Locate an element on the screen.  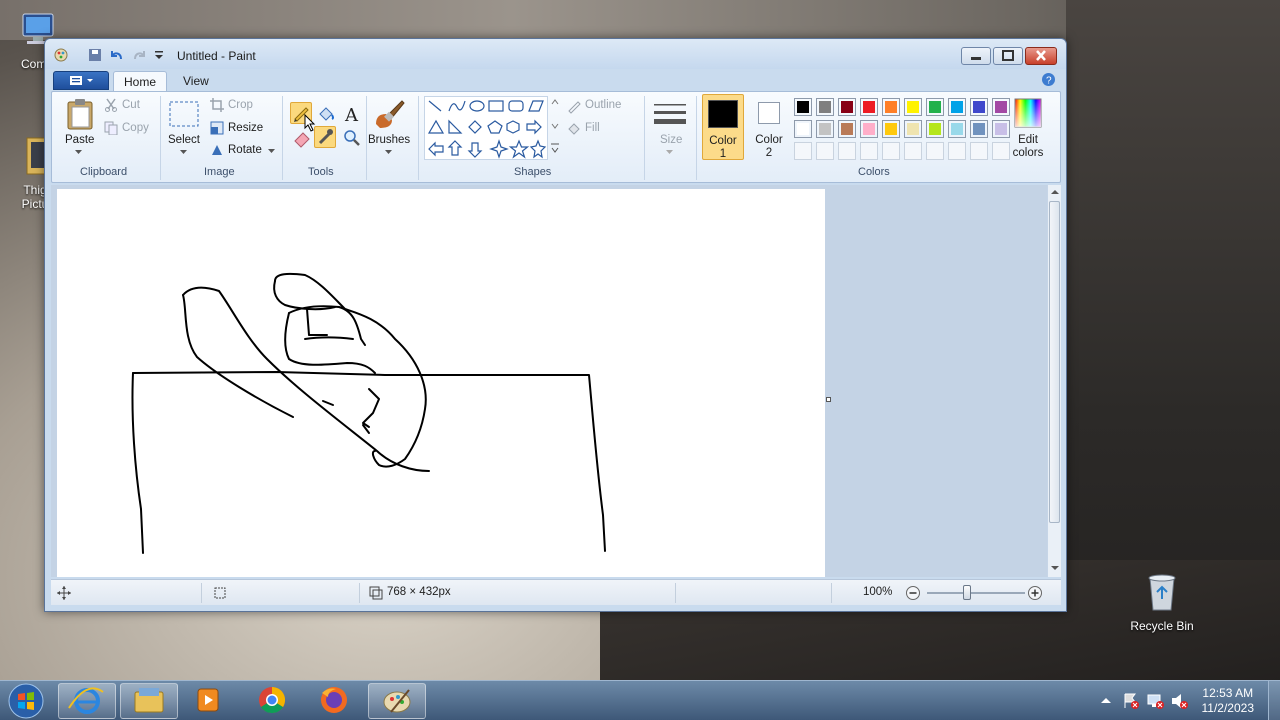
customize-toolbar-icon is located at coordinates (159, 55).